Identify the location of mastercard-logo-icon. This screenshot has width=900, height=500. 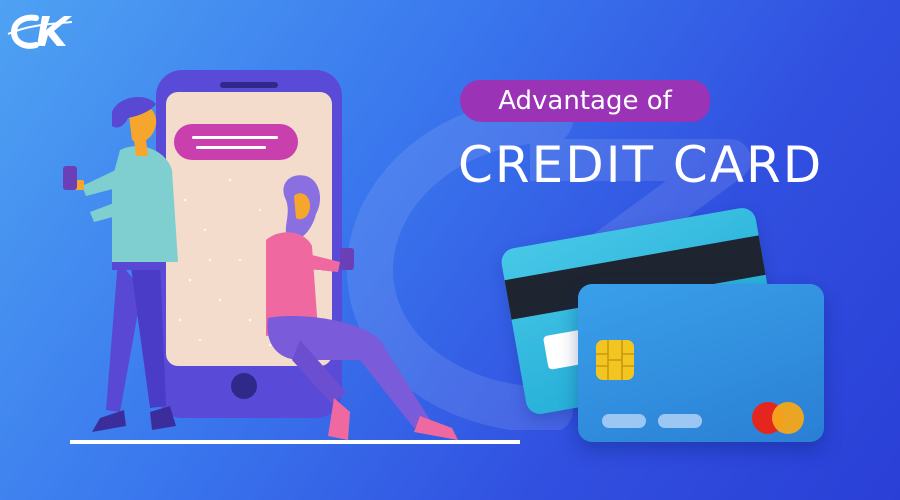
(780, 419).